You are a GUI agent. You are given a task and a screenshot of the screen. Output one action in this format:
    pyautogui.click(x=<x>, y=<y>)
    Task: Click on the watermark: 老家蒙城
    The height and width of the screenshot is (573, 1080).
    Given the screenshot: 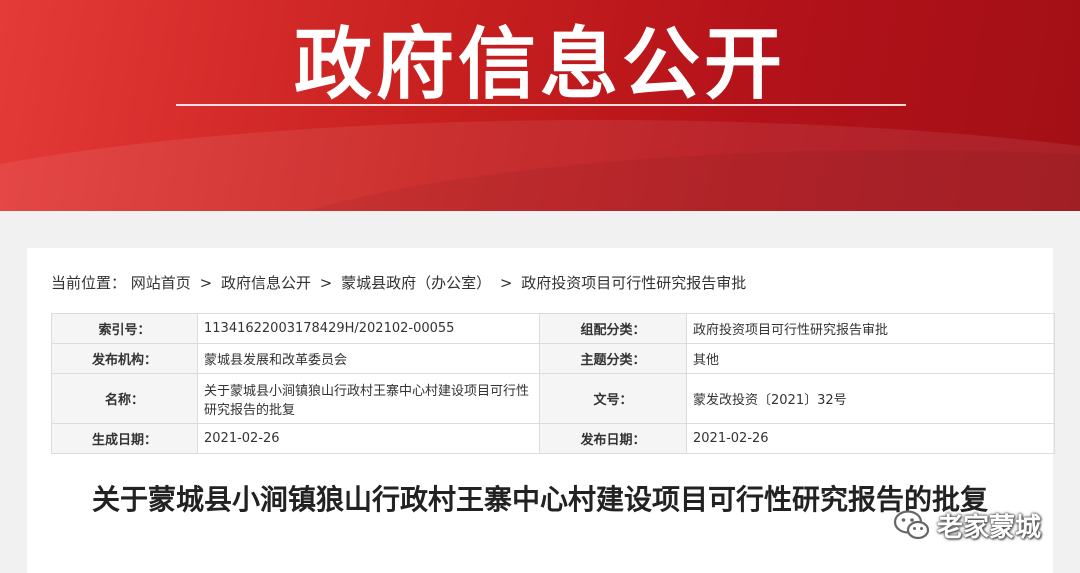 What is the action you would take?
    pyautogui.click(x=967, y=525)
    